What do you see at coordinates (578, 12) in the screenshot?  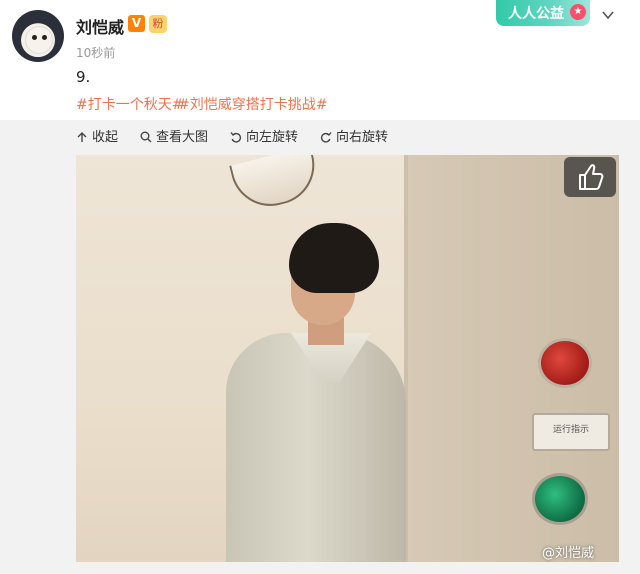 I see `charity-star-icon: ★` at bounding box center [578, 12].